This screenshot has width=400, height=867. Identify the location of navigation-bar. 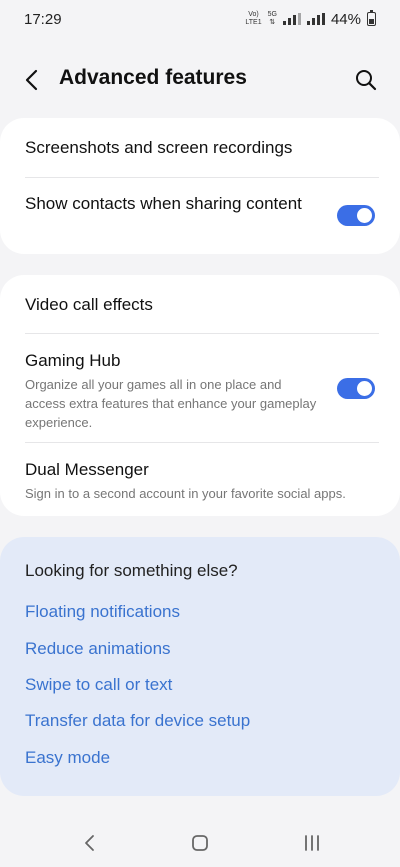
(200, 842).